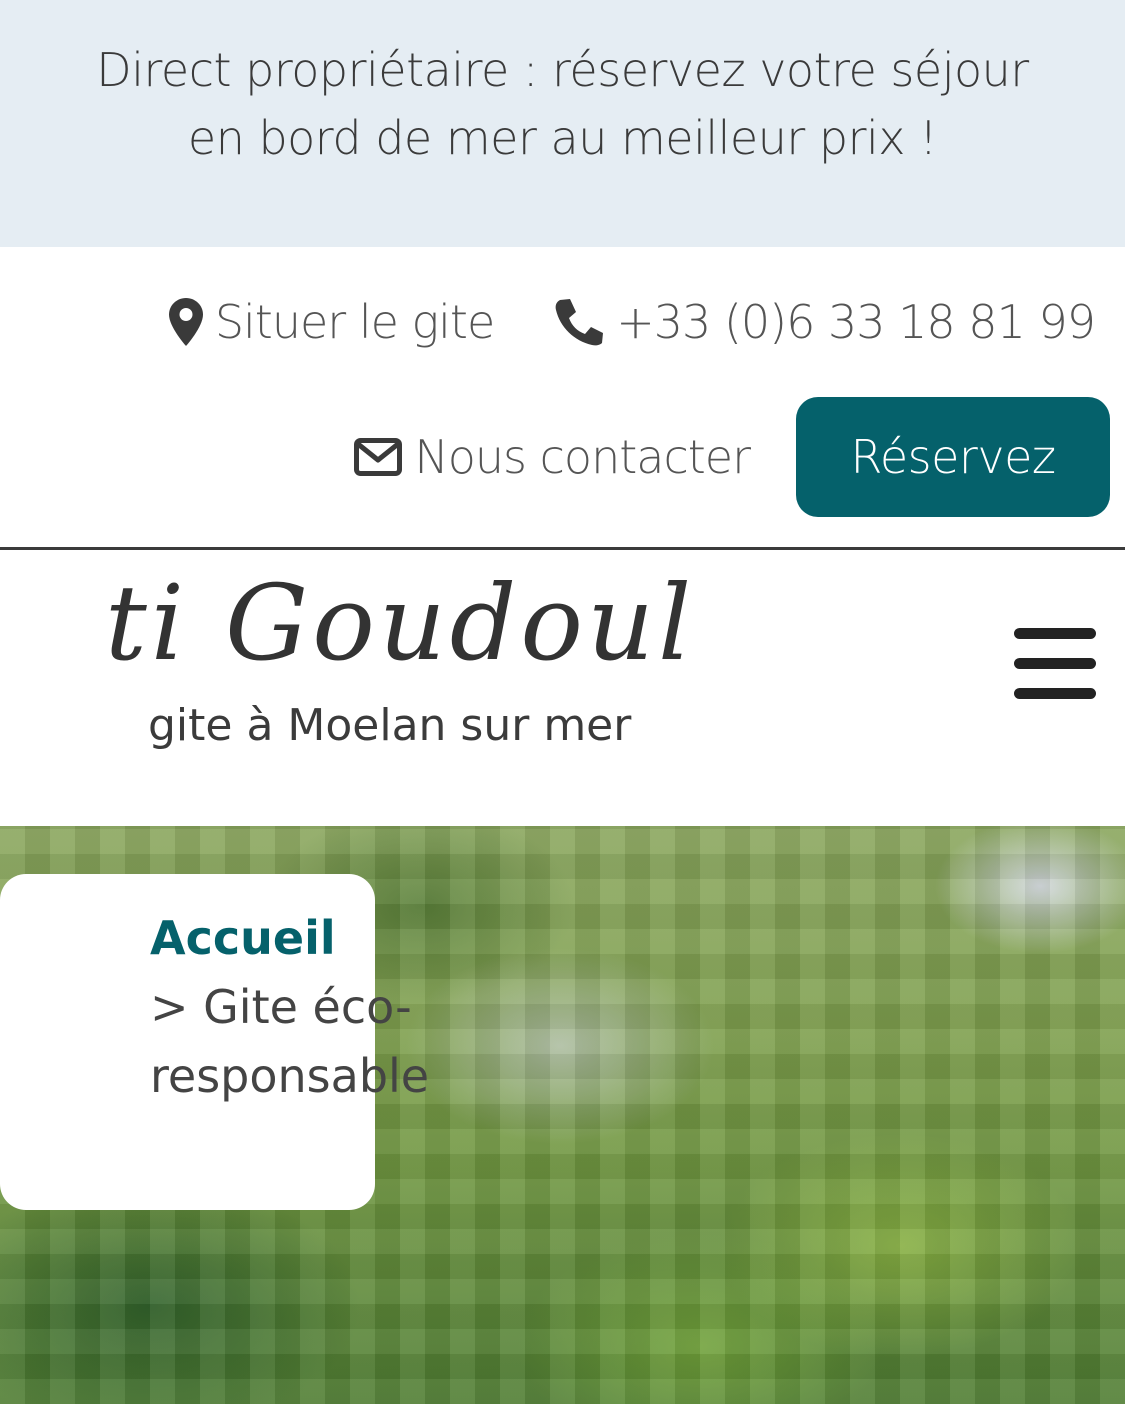 The height and width of the screenshot is (1404, 1125). Describe the element at coordinates (400, 623) in the screenshot. I see `site-logo: ti Goudoul` at that location.